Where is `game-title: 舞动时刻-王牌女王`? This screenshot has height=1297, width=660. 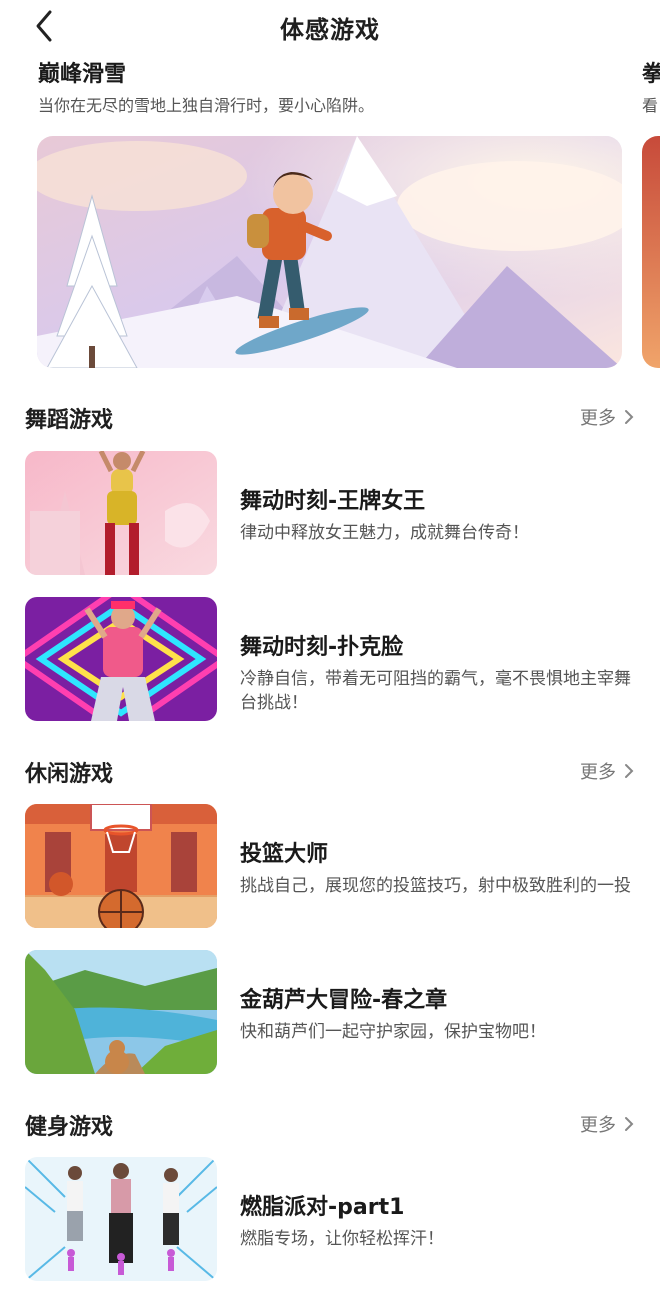
game-title: 舞动时刻-王牌女王 is located at coordinates (333, 501).